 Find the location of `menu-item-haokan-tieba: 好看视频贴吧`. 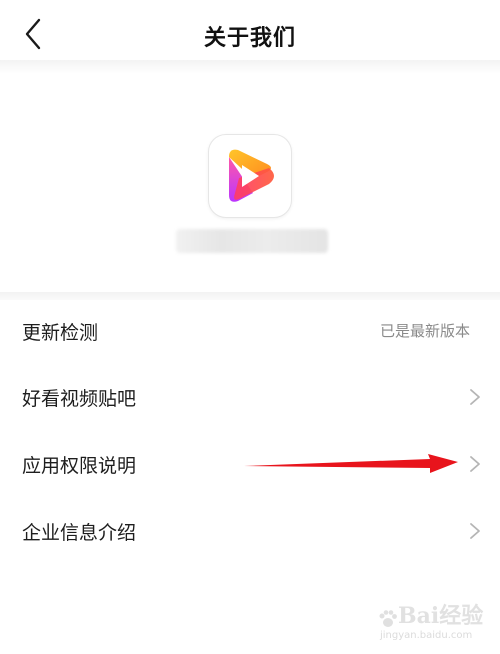

menu-item-haokan-tieba: 好看视频贴吧 is located at coordinates (250, 397).